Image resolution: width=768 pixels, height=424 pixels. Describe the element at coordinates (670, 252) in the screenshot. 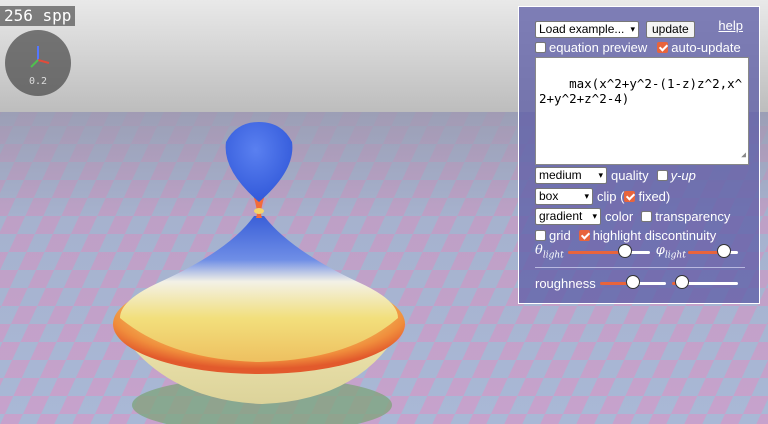

I see `phi-light-label: φlight` at that location.